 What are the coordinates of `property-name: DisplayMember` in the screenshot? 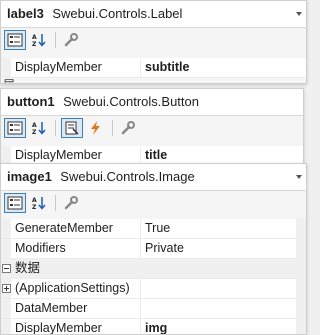 It's located at (78, 67).